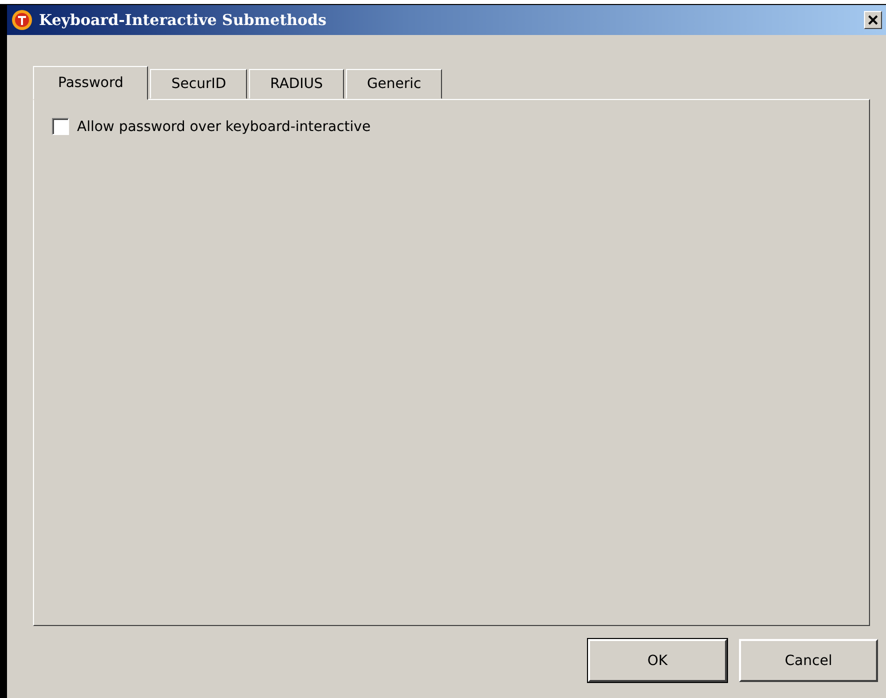 This screenshot has height=698, width=886. Describe the element at coordinates (90, 83) in the screenshot. I see `tab: Password` at that location.